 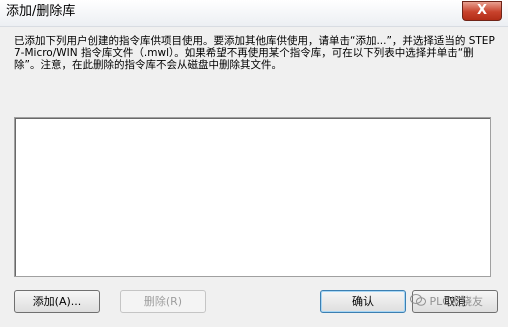 What do you see at coordinates (363, 301) in the screenshot?
I see `ok-button: 确认` at bounding box center [363, 301].